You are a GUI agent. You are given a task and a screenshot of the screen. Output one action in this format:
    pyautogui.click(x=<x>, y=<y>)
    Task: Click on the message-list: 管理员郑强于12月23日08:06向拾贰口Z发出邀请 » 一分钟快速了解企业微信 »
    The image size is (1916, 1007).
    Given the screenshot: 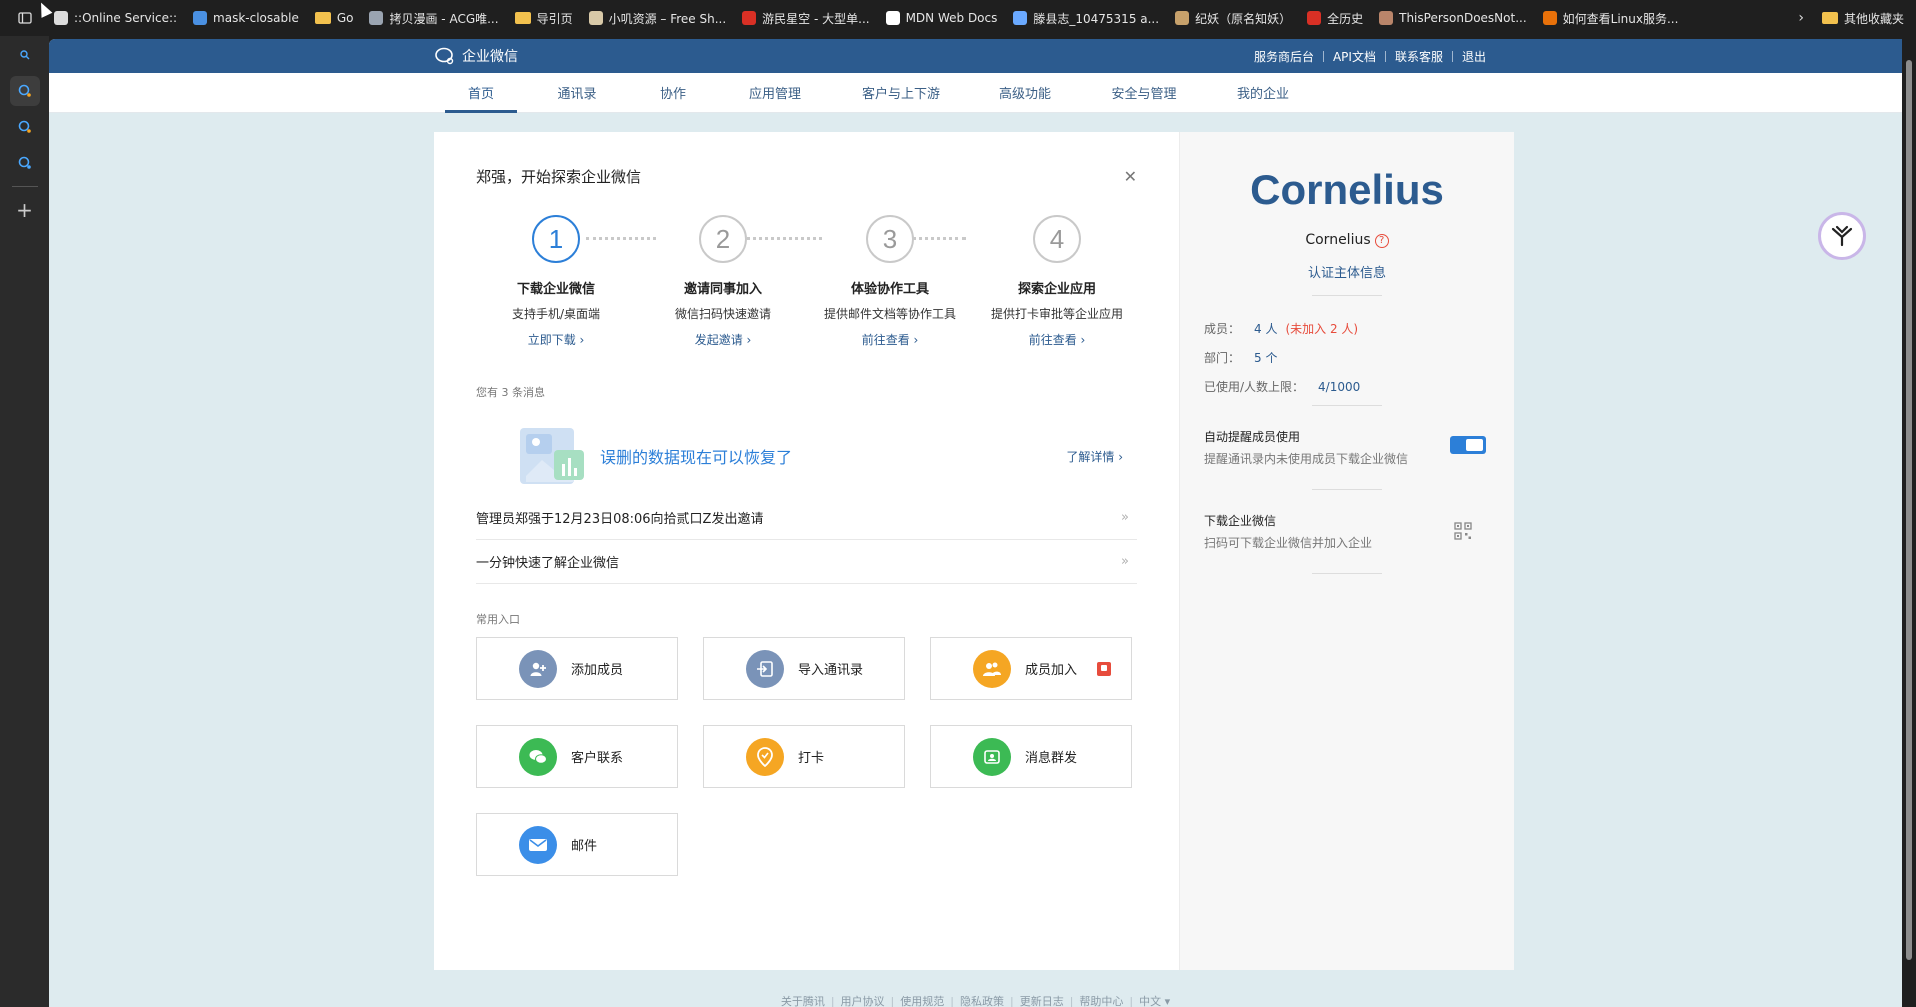 What is the action you would take?
    pyautogui.click(x=806, y=540)
    